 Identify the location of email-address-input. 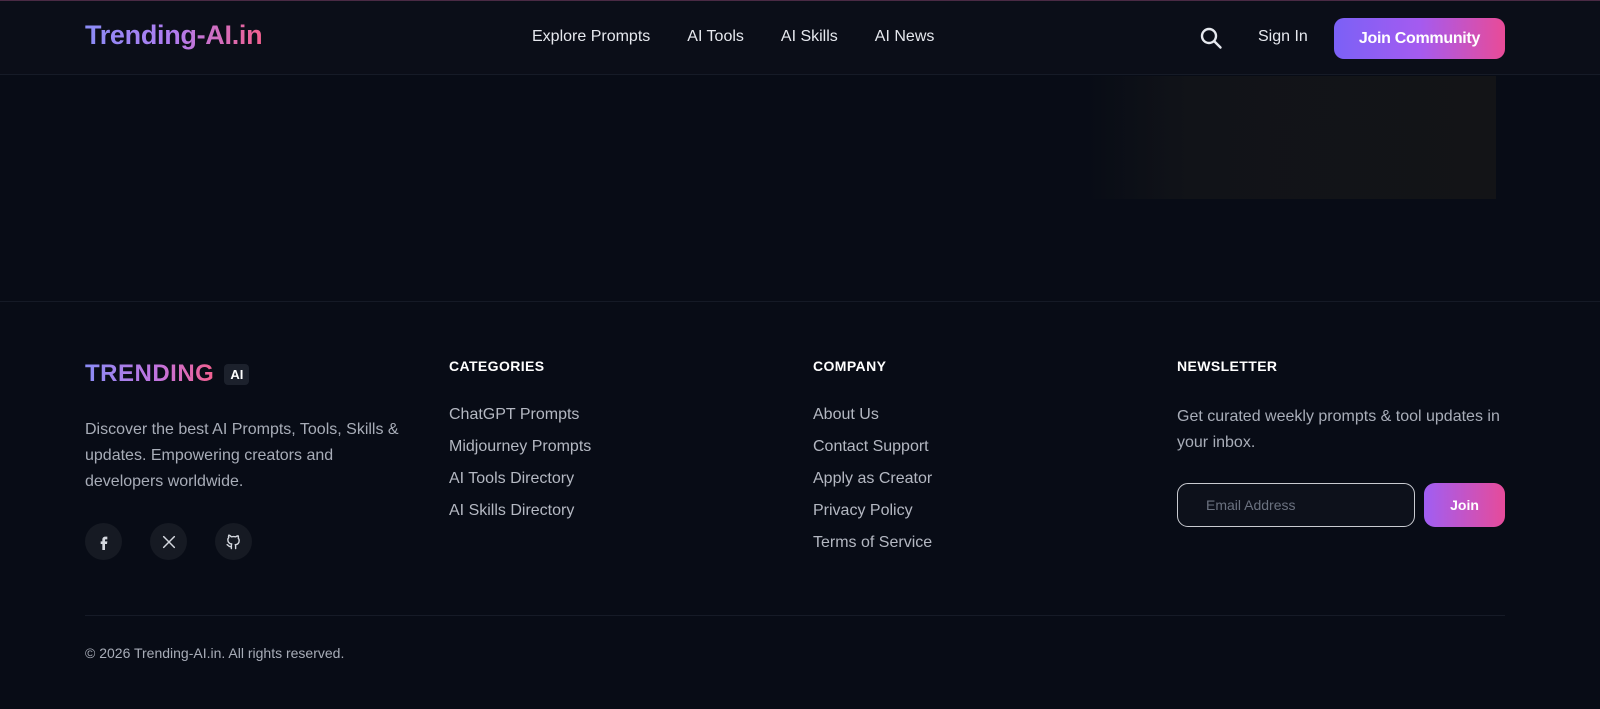
(1296, 505).